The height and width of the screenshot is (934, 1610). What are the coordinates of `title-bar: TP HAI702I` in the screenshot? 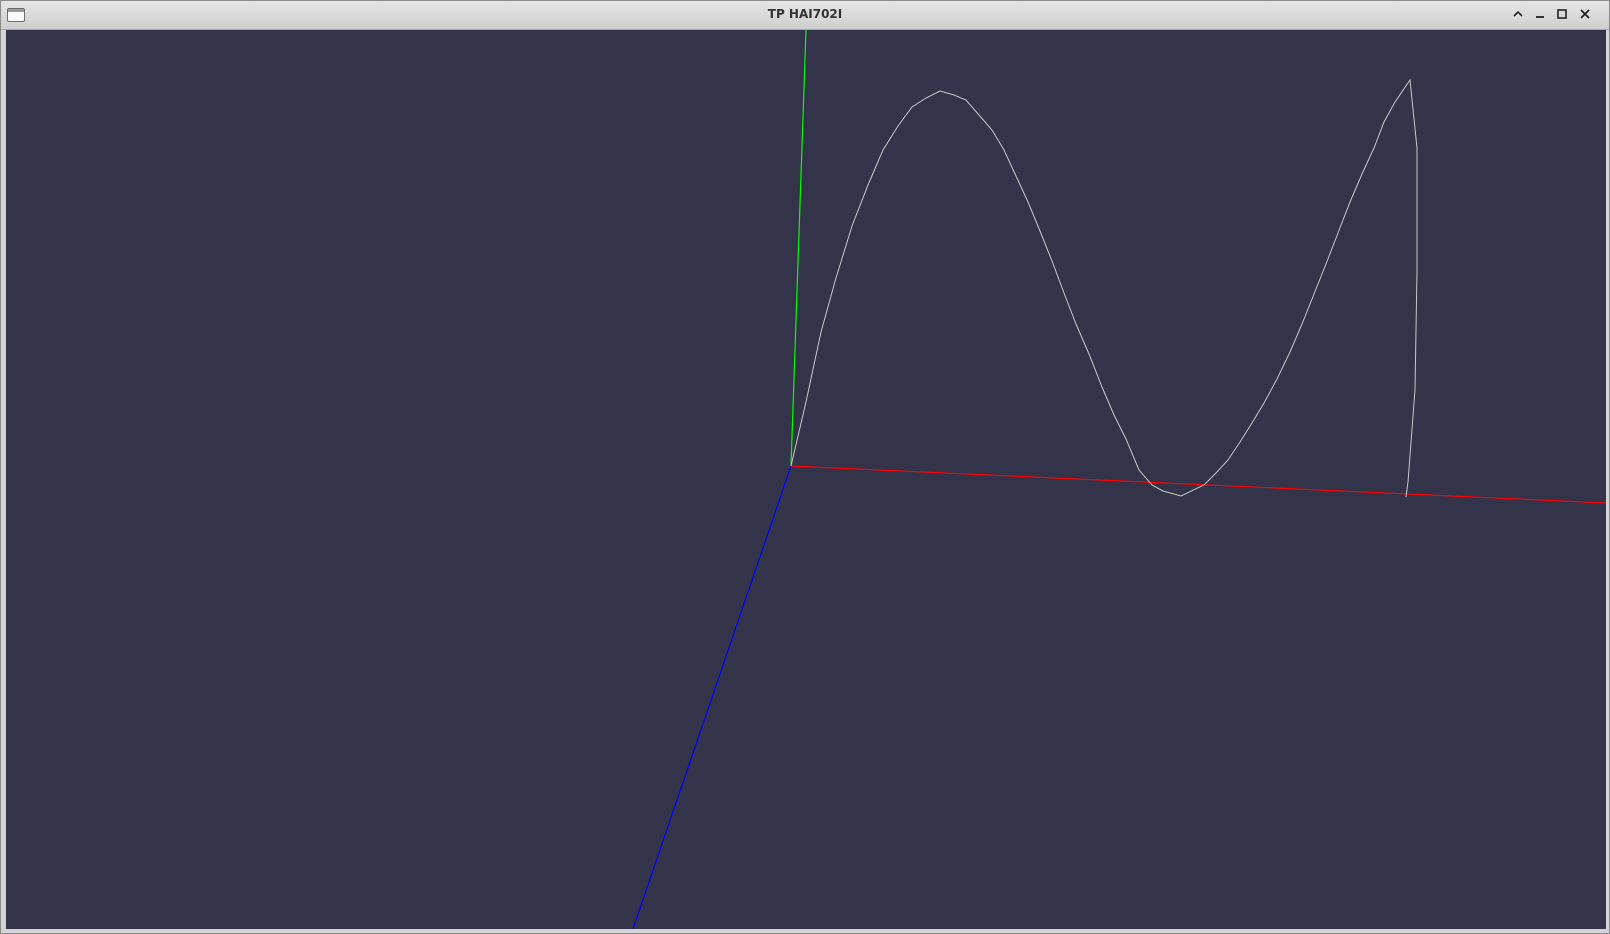 It's located at (805, 15).